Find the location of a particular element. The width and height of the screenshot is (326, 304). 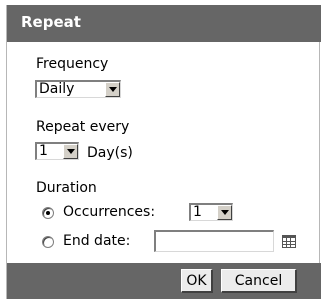

repeat-every-label: Repeat every is located at coordinates (83, 127).